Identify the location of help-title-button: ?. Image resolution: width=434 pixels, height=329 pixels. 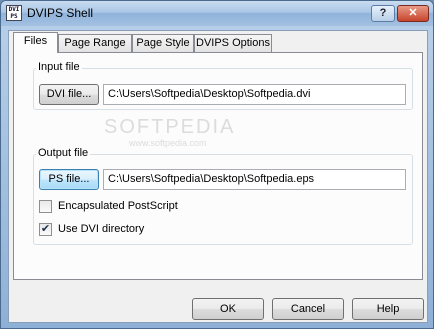
(383, 13).